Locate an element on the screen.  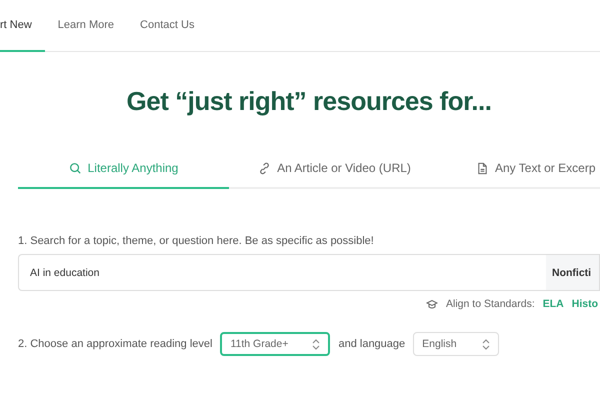
nav-link: Contact Us is located at coordinates (167, 26).